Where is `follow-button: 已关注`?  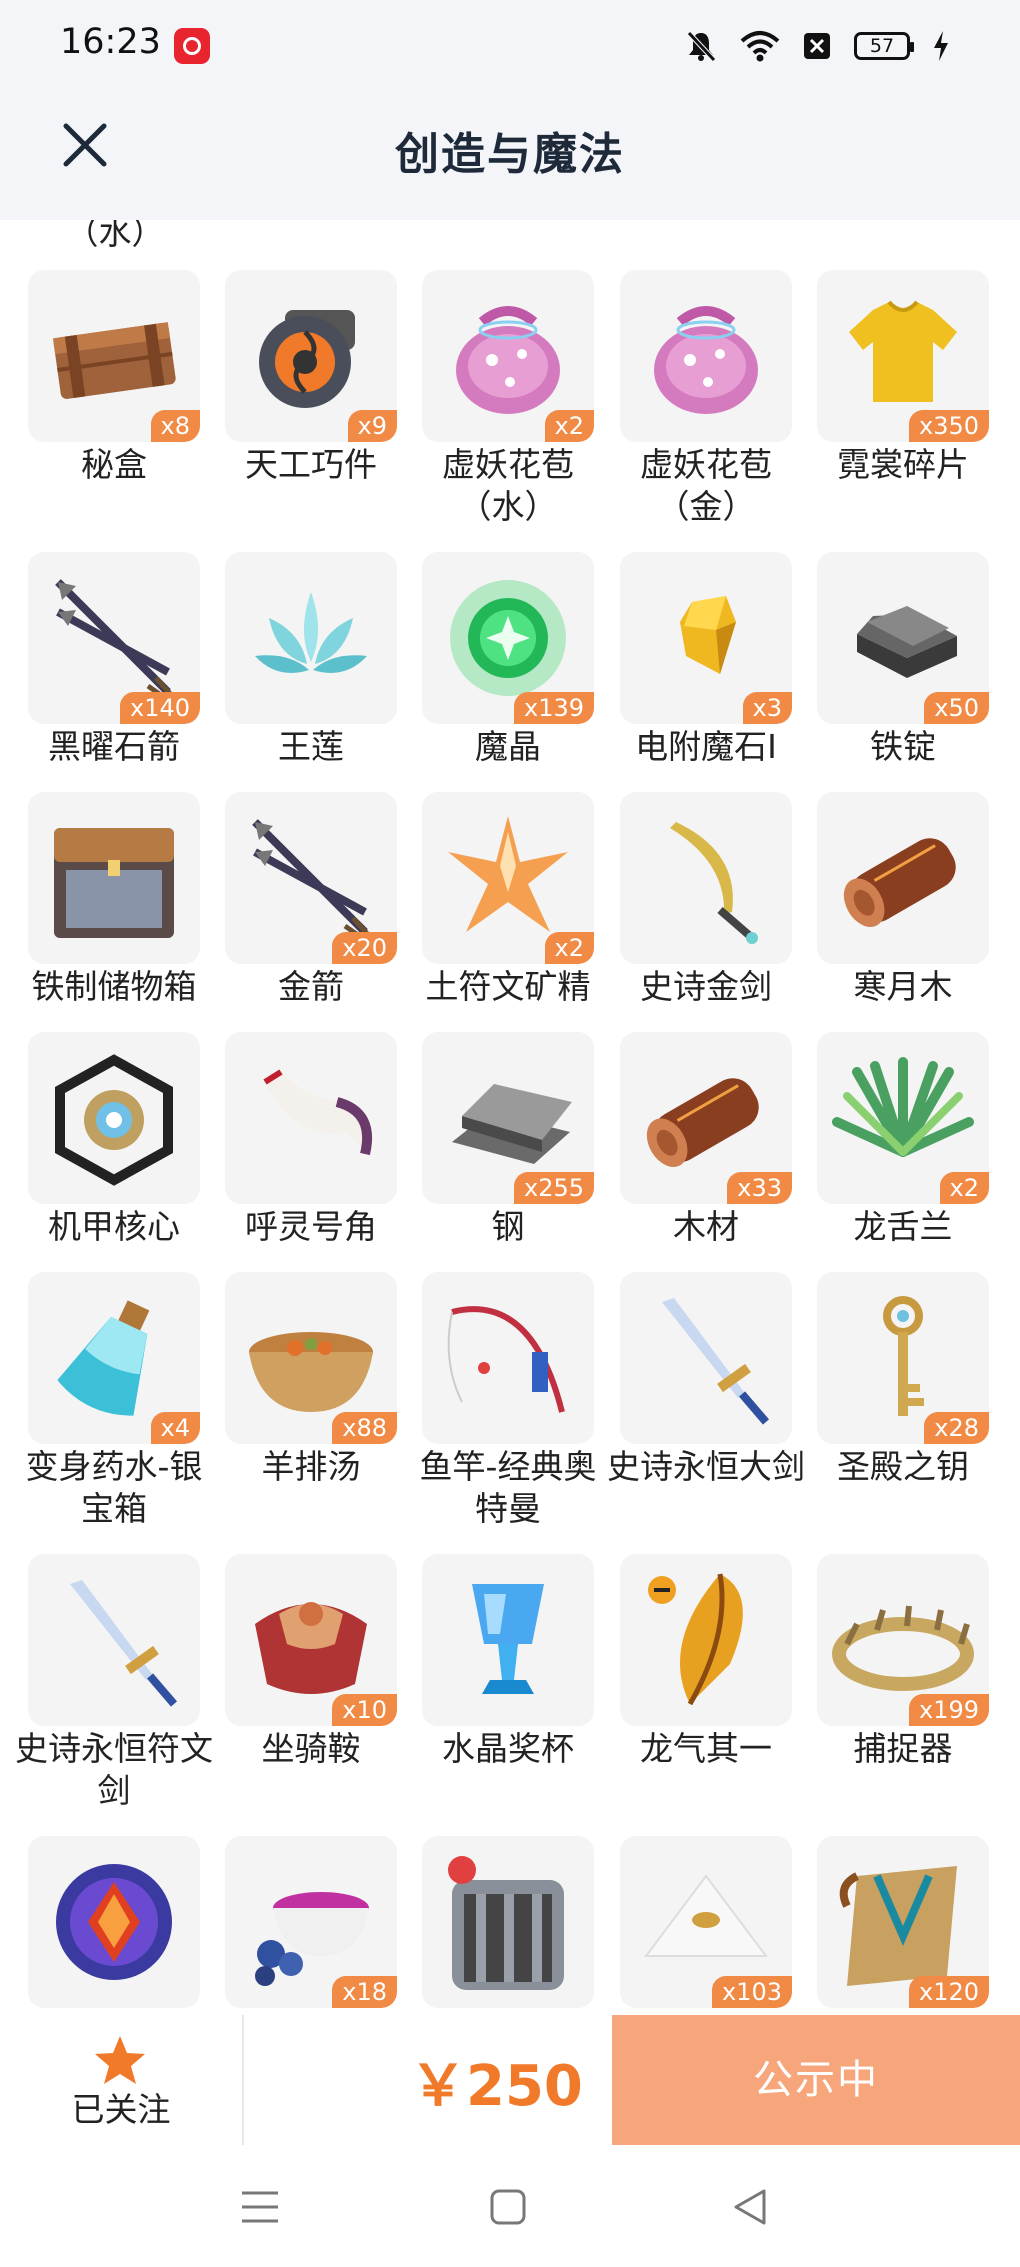
follow-button: 已关注 is located at coordinates (121, 2080).